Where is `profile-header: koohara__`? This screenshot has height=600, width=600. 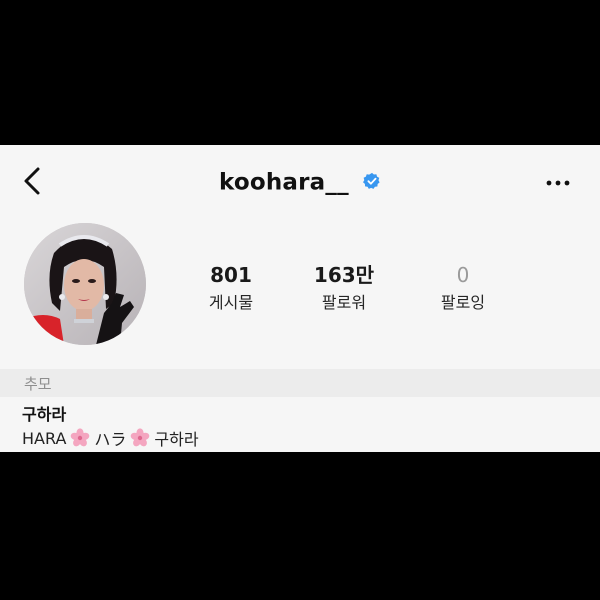
profile-header: koohara__ is located at coordinates (300, 182).